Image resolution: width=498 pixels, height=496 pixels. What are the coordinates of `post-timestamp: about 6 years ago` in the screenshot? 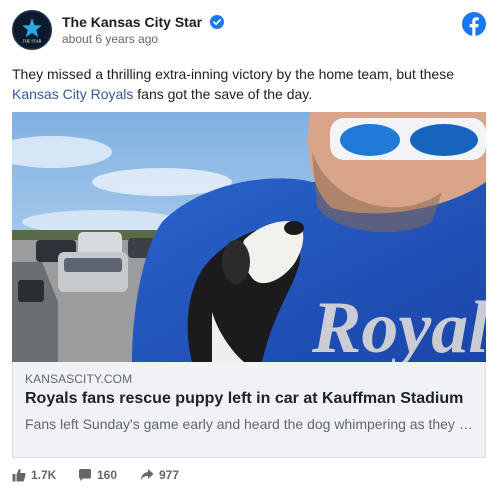 It's located at (110, 39).